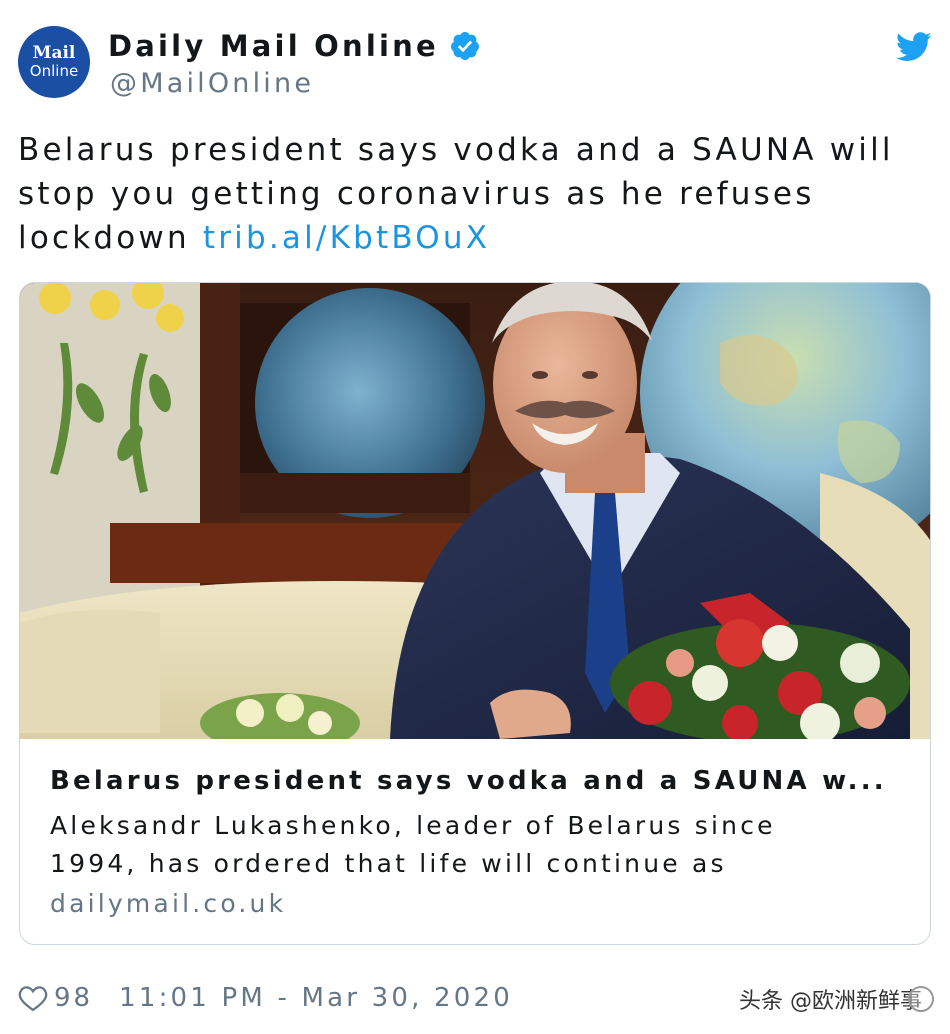 Image resolution: width=950 pixels, height=1034 pixels. Describe the element at coordinates (921, 999) in the screenshot. I see `watermark-logo-icon` at that location.